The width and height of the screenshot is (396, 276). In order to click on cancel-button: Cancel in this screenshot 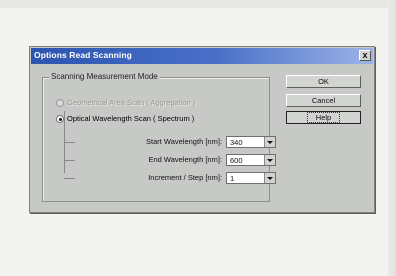, I will do `click(323, 100)`.